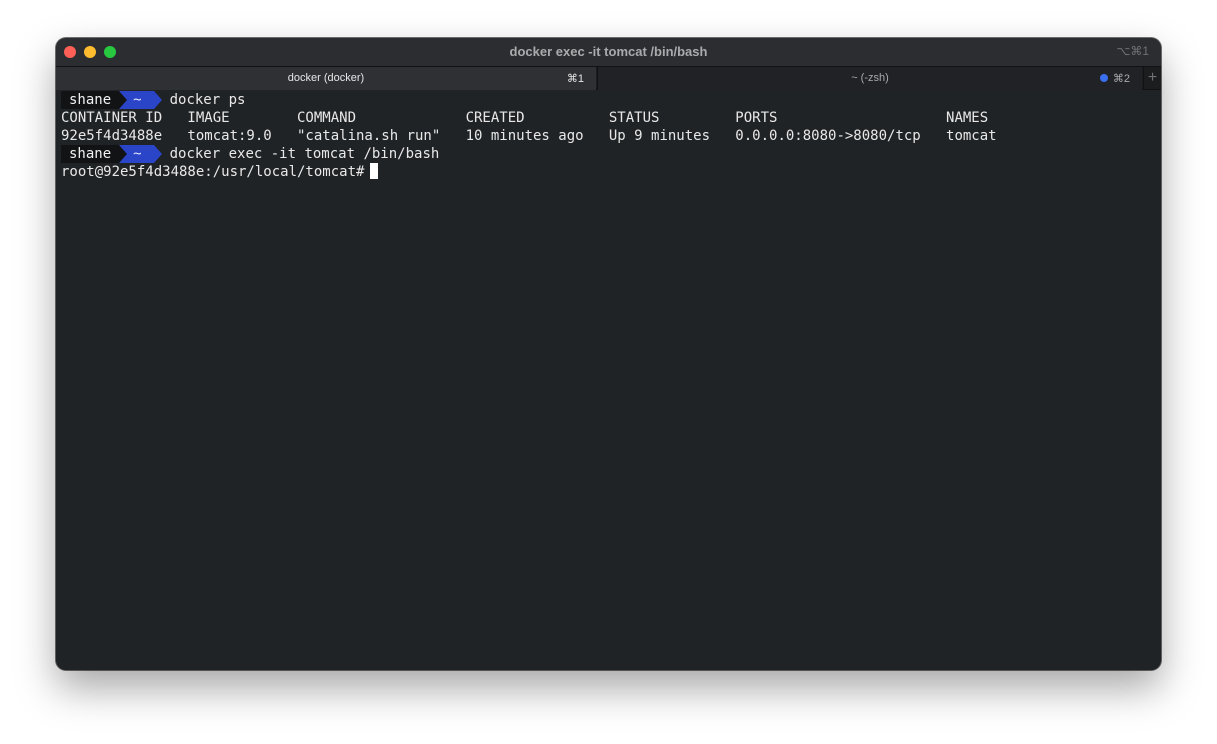 This screenshot has height=744, width=1217. Describe the element at coordinates (1152, 78) in the screenshot. I see `new-tab-button: +` at that location.